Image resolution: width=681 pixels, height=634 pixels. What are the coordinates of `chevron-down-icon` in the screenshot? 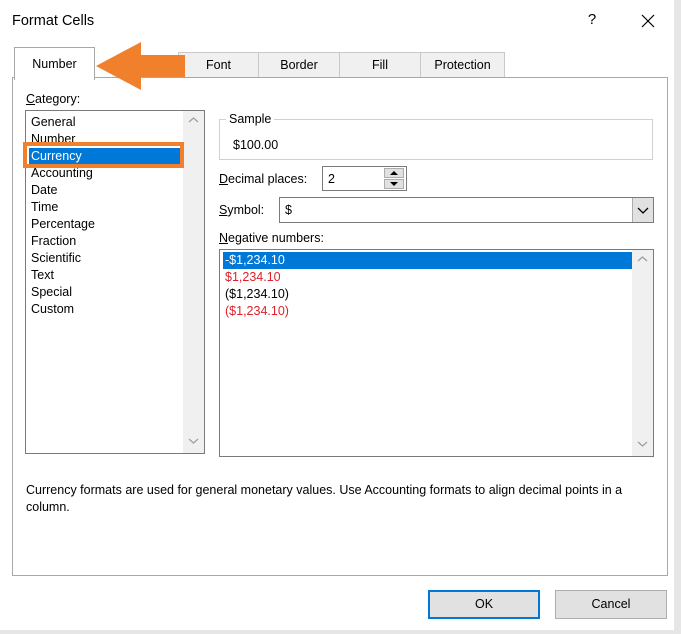 It's located at (643, 210).